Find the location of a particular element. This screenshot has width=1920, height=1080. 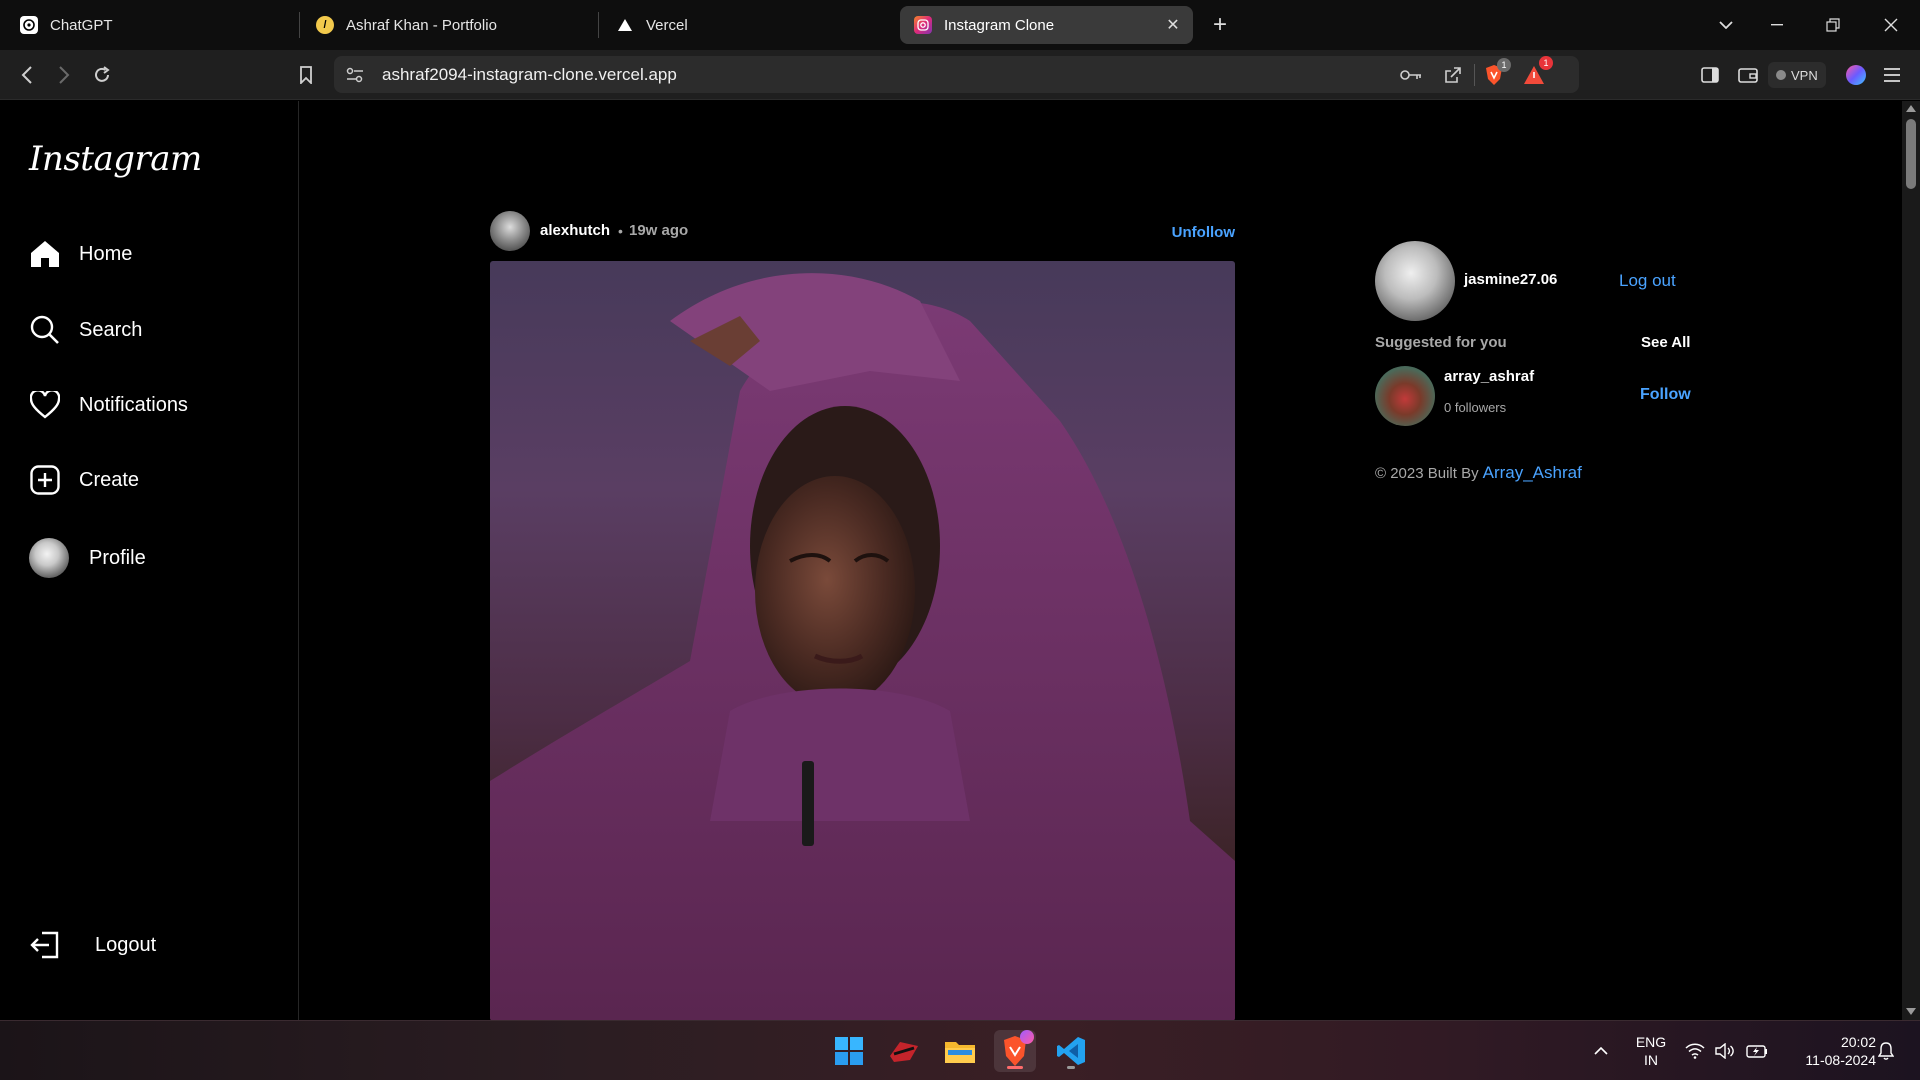

wallet-icon is located at coordinates (1748, 75).